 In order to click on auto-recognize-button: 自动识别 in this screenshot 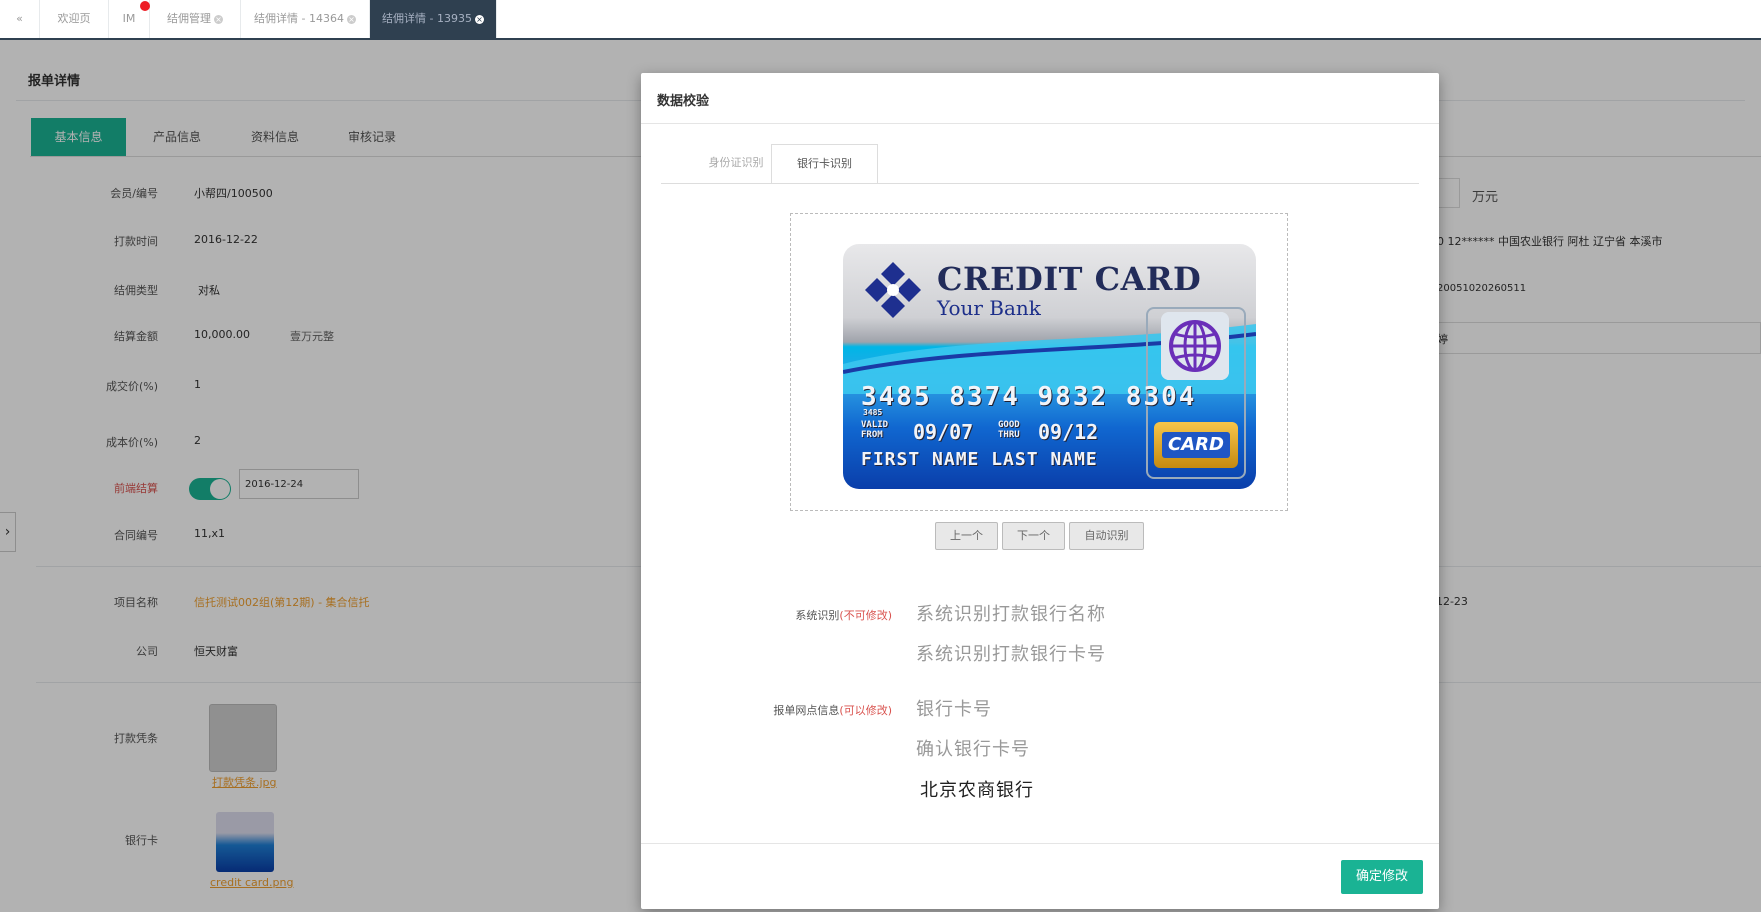, I will do `click(1106, 536)`.